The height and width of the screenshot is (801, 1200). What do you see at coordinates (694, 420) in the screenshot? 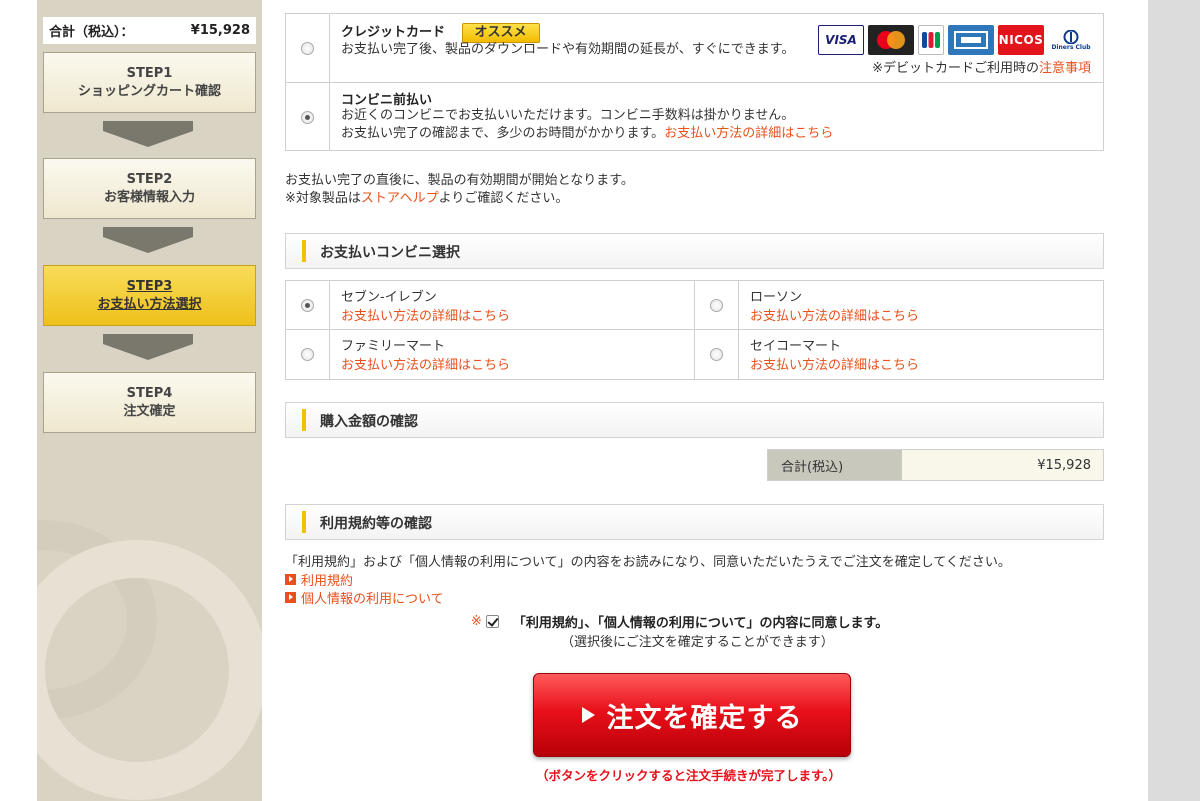
I see `section-header-amount: 購入金額の確認` at bounding box center [694, 420].